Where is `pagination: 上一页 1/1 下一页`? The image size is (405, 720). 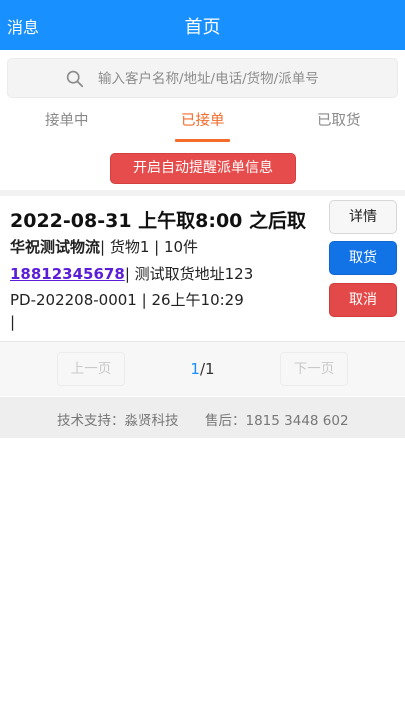
pagination: 上一页 1/1 下一页 is located at coordinates (202, 369).